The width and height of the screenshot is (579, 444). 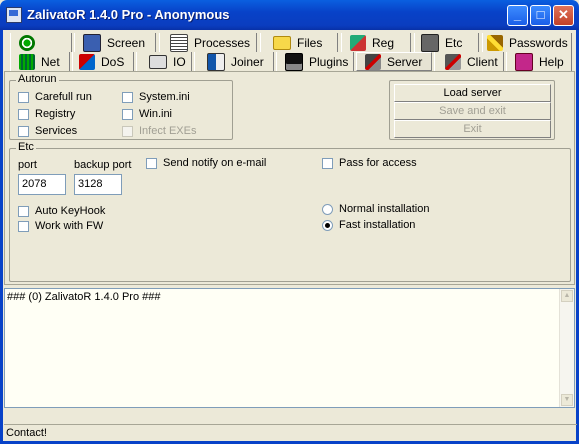 I want to click on dos-icon, so click(x=87, y=61).